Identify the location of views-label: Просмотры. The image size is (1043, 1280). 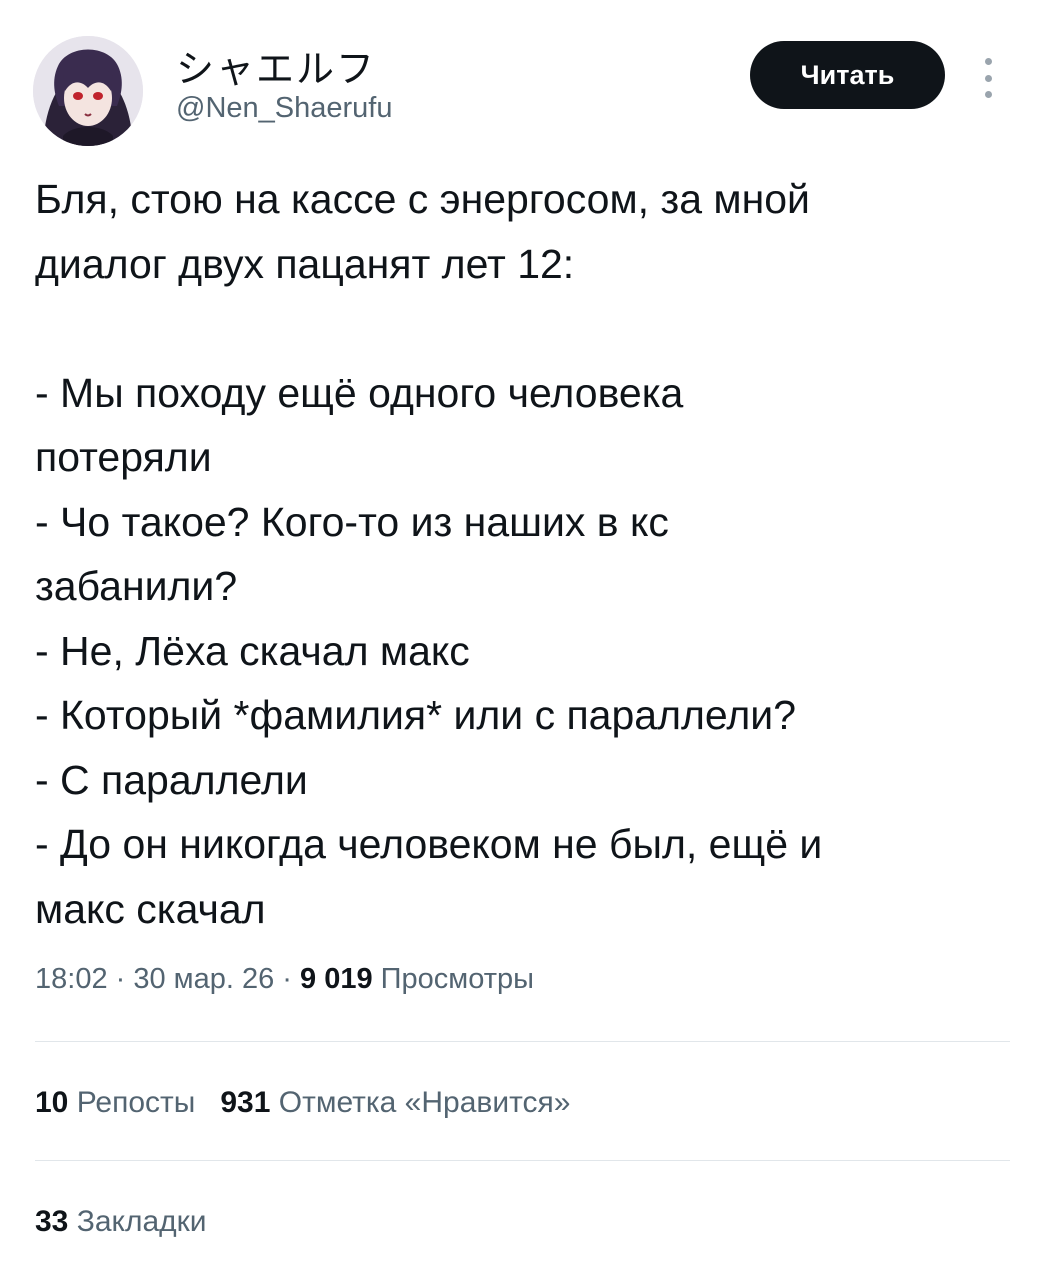
(457, 979).